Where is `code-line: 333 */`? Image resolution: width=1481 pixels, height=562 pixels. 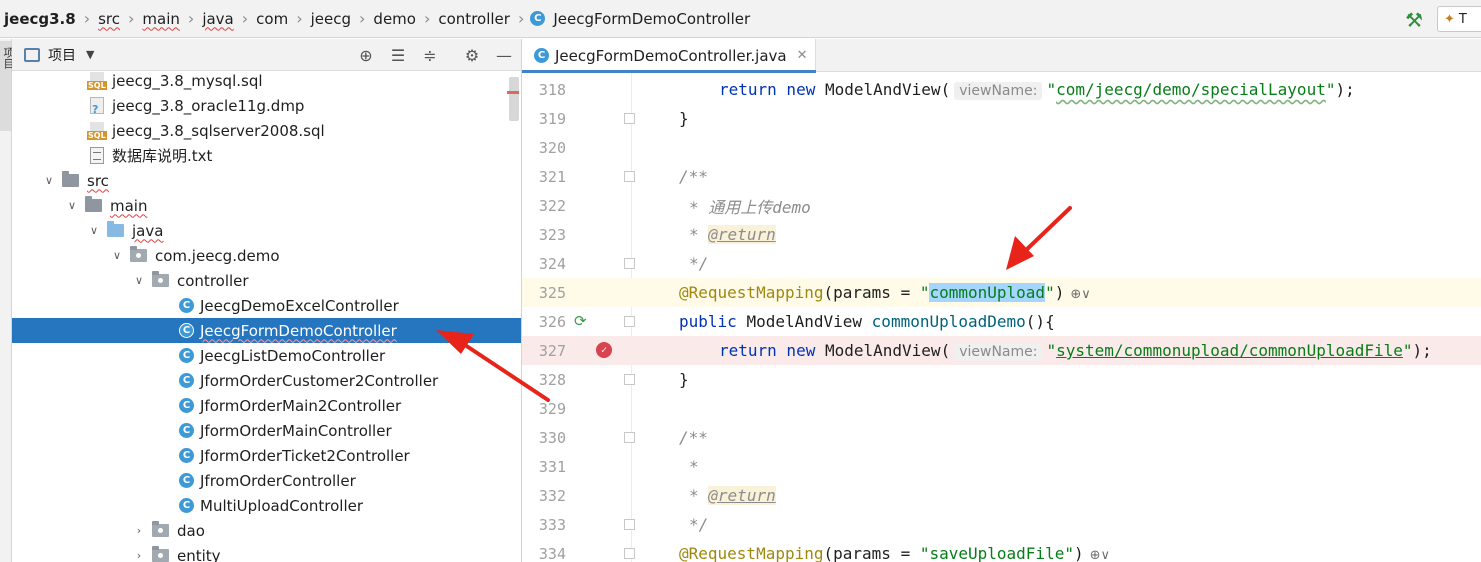
code-line: 333 */ is located at coordinates (1001, 524).